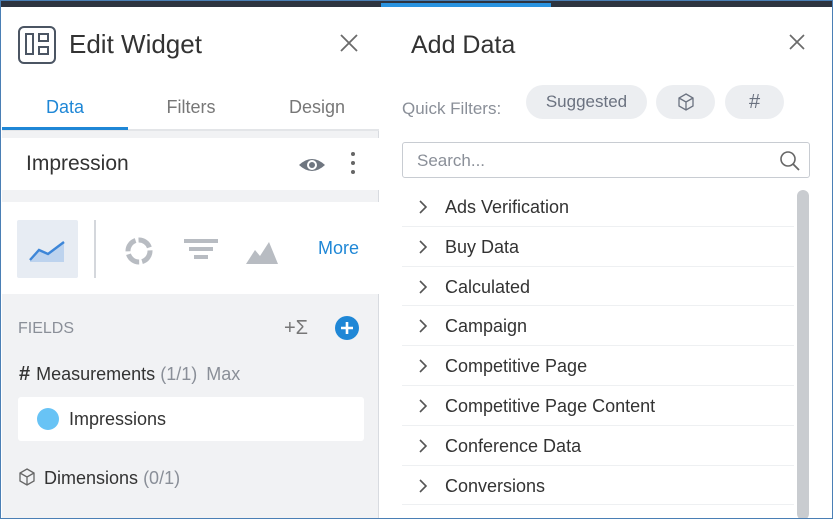  Describe the element at coordinates (598, 446) in the screenshot. I see `category-row: Conference Data` at that location.